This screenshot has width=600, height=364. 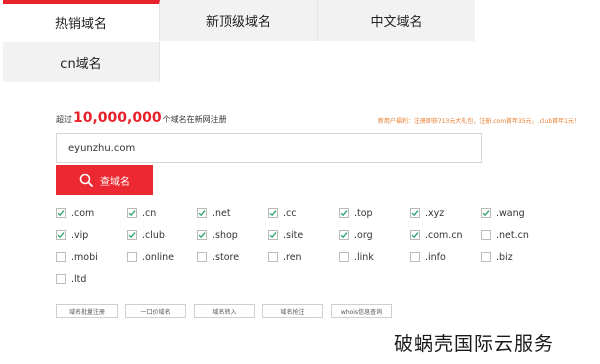 I want to click on tld-option: .store, so click(x=218, y=257).